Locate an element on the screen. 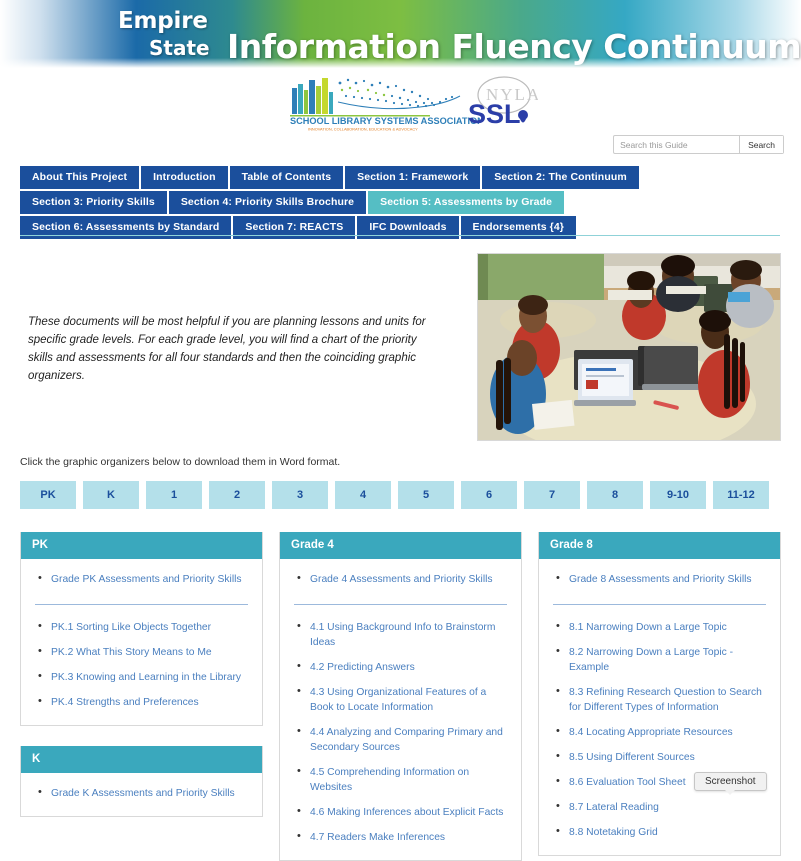  tab-table-of-contents: Table of Contents is located at coordinates (286, 177).